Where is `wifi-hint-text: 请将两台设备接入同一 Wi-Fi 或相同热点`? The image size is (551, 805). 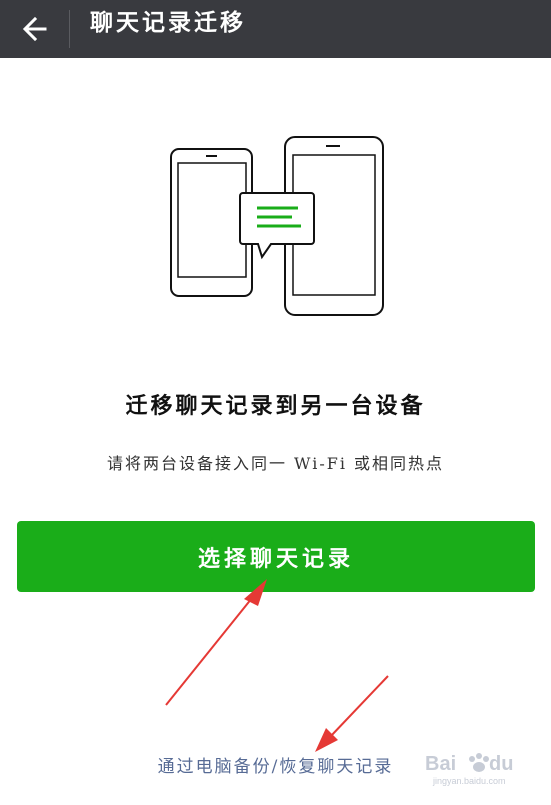
wifi-hint-text: 请将两台设备接入同一 Wi-Fi 或相同热点 is located at coordinates (275, 463).